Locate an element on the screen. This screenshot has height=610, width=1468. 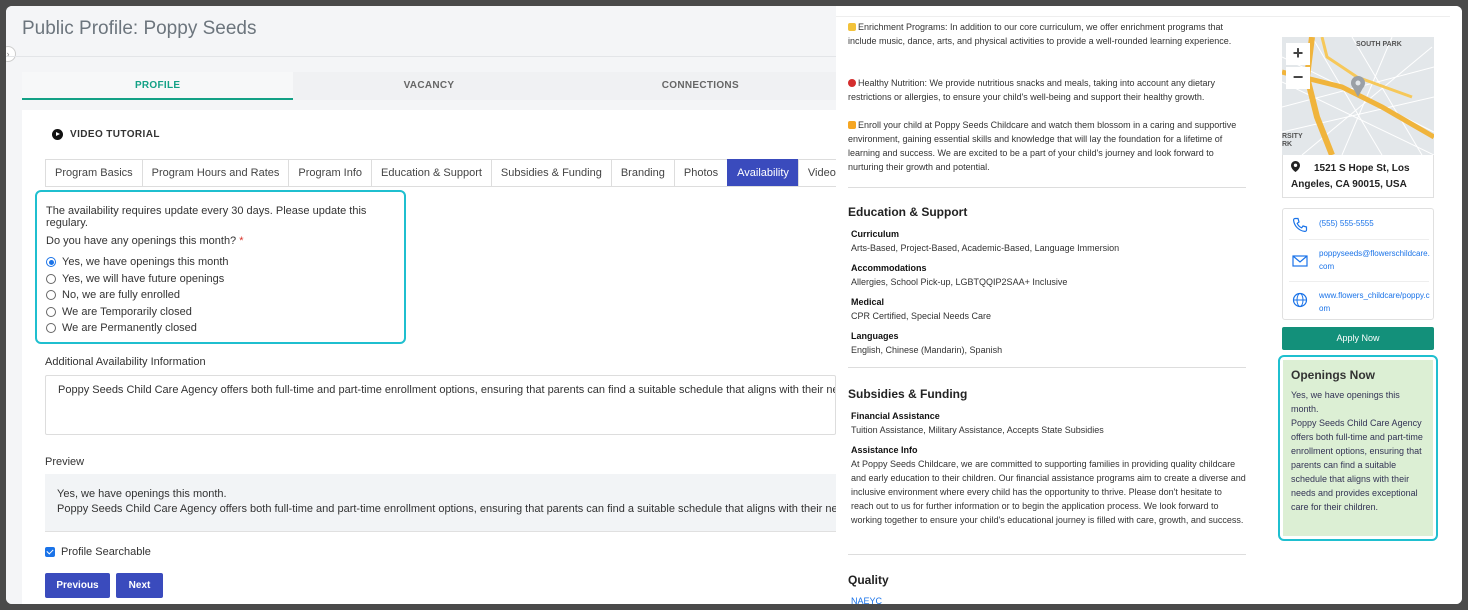
zoom-in-button: + is located at coordinates (1298, 54).